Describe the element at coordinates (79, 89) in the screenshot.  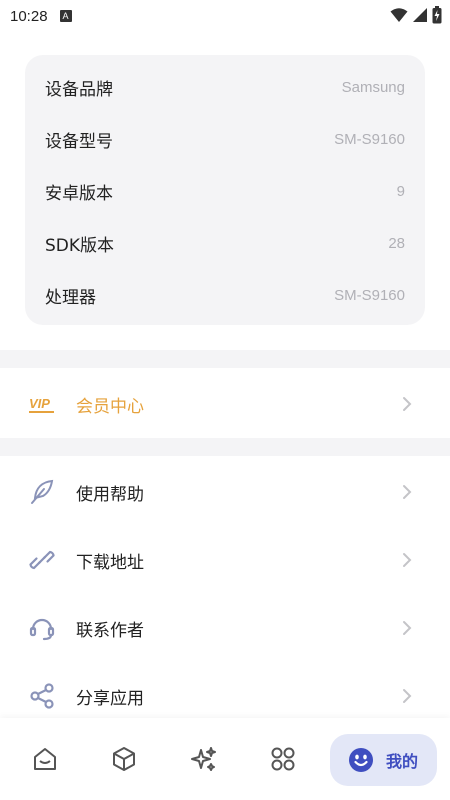
I see `info-label: 设备品牌` at that location.